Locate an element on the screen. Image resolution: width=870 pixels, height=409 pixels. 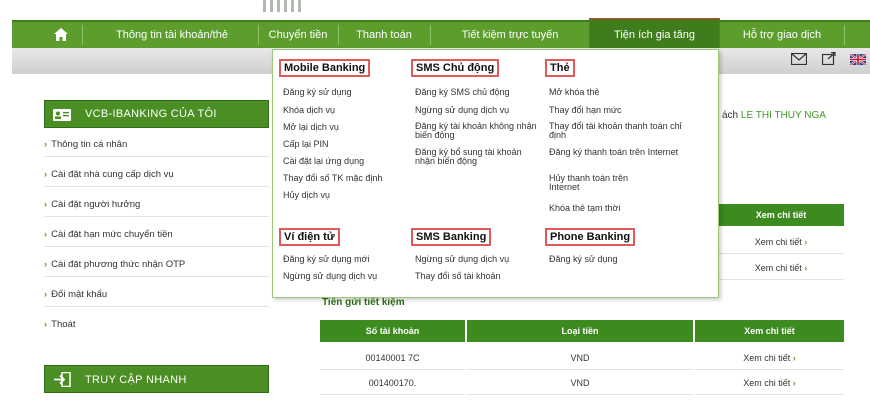
sidebar-item-otp-method: › Cài đặt phương thức nhận OTP is located at coordinates (156, 265).